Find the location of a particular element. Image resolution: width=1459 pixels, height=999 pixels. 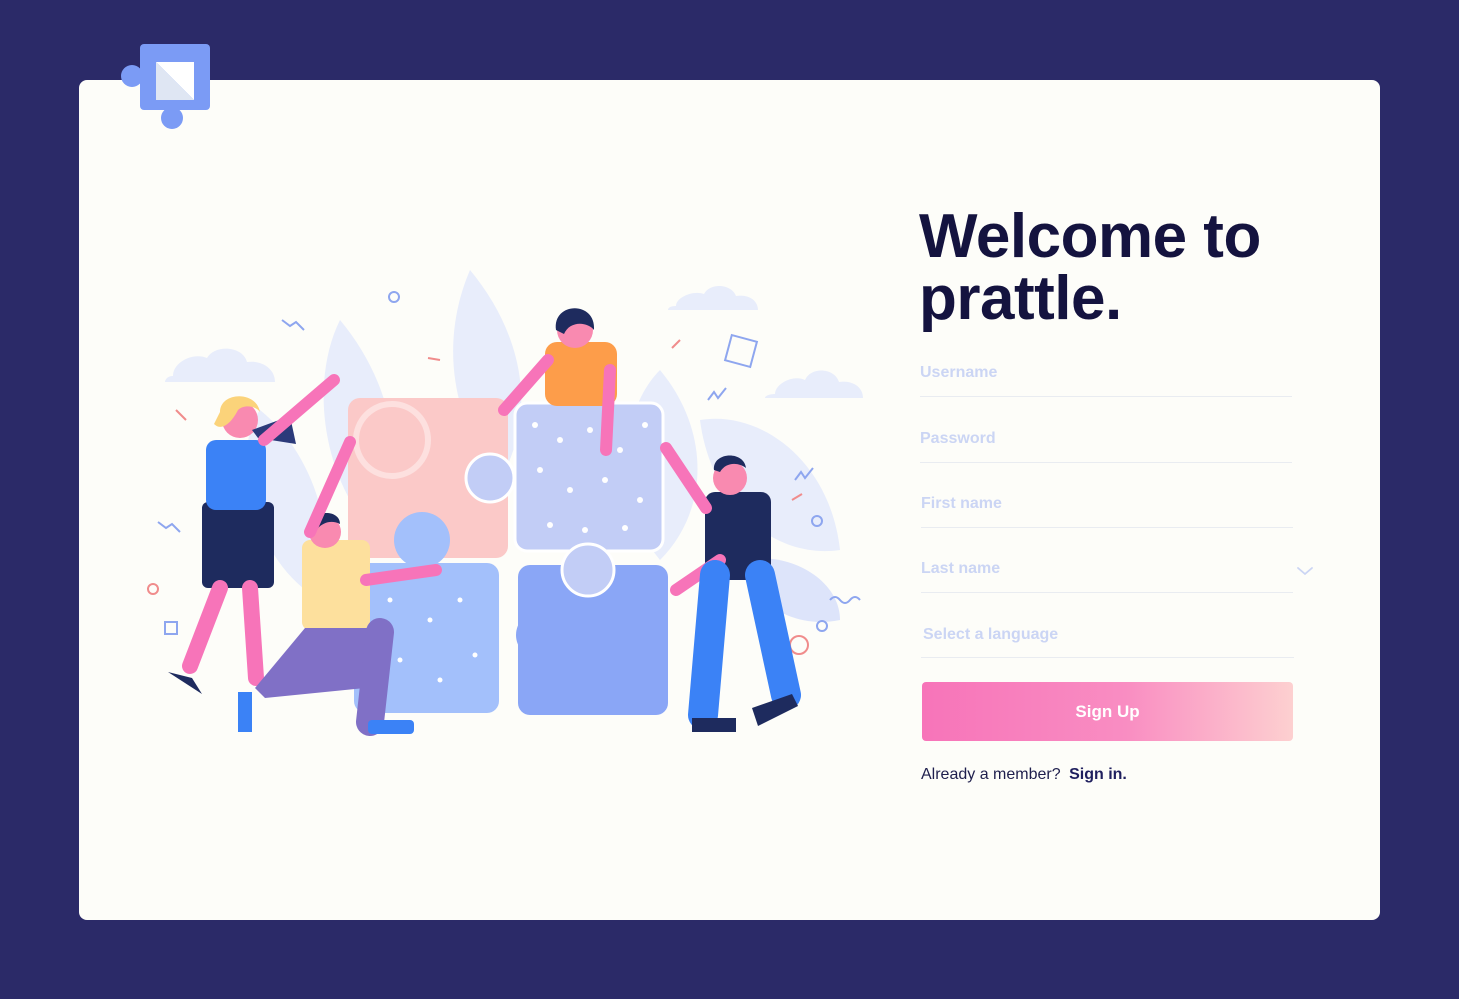

welcome-heading: Welcome to prattle. is located at coordinates (1129, 268).